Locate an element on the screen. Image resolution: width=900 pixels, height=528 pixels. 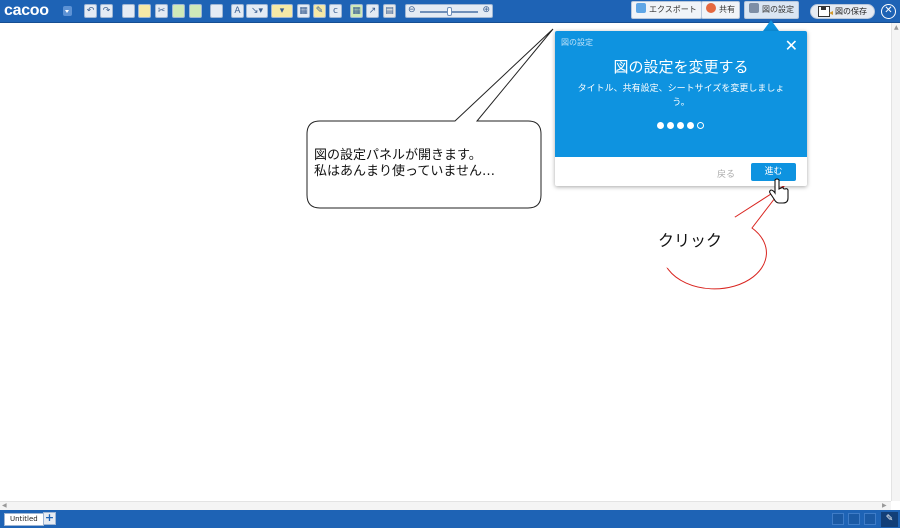
close-icon: ✕ is located at coordinates (791, 46).